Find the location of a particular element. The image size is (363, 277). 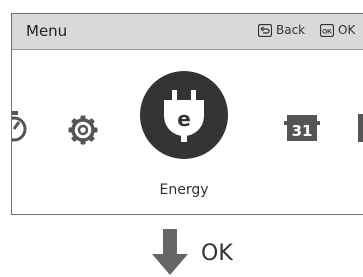

back-label: Back is located at coordinates (291, 30).